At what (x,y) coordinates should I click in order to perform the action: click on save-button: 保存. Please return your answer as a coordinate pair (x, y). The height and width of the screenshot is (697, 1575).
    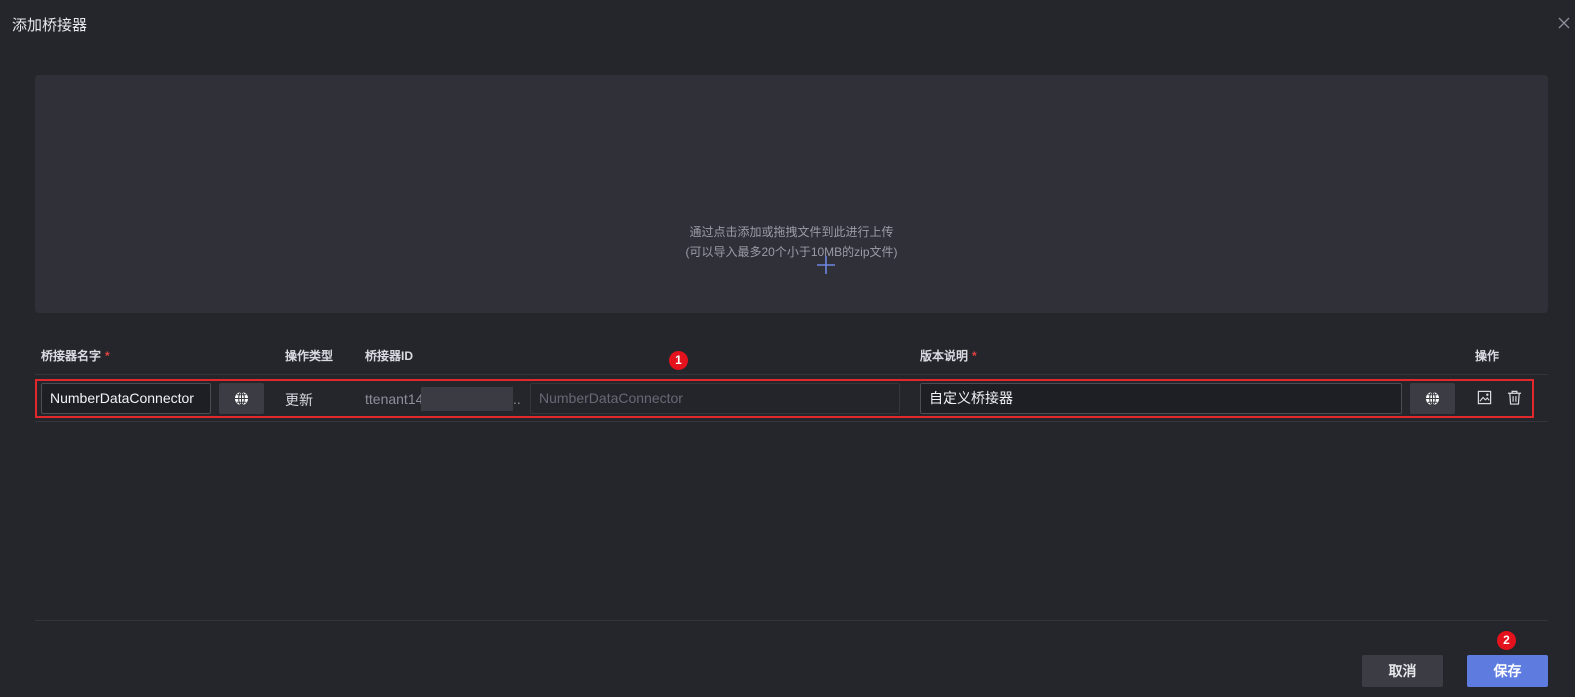
    Looking at the image, I should click on (1507, 671).